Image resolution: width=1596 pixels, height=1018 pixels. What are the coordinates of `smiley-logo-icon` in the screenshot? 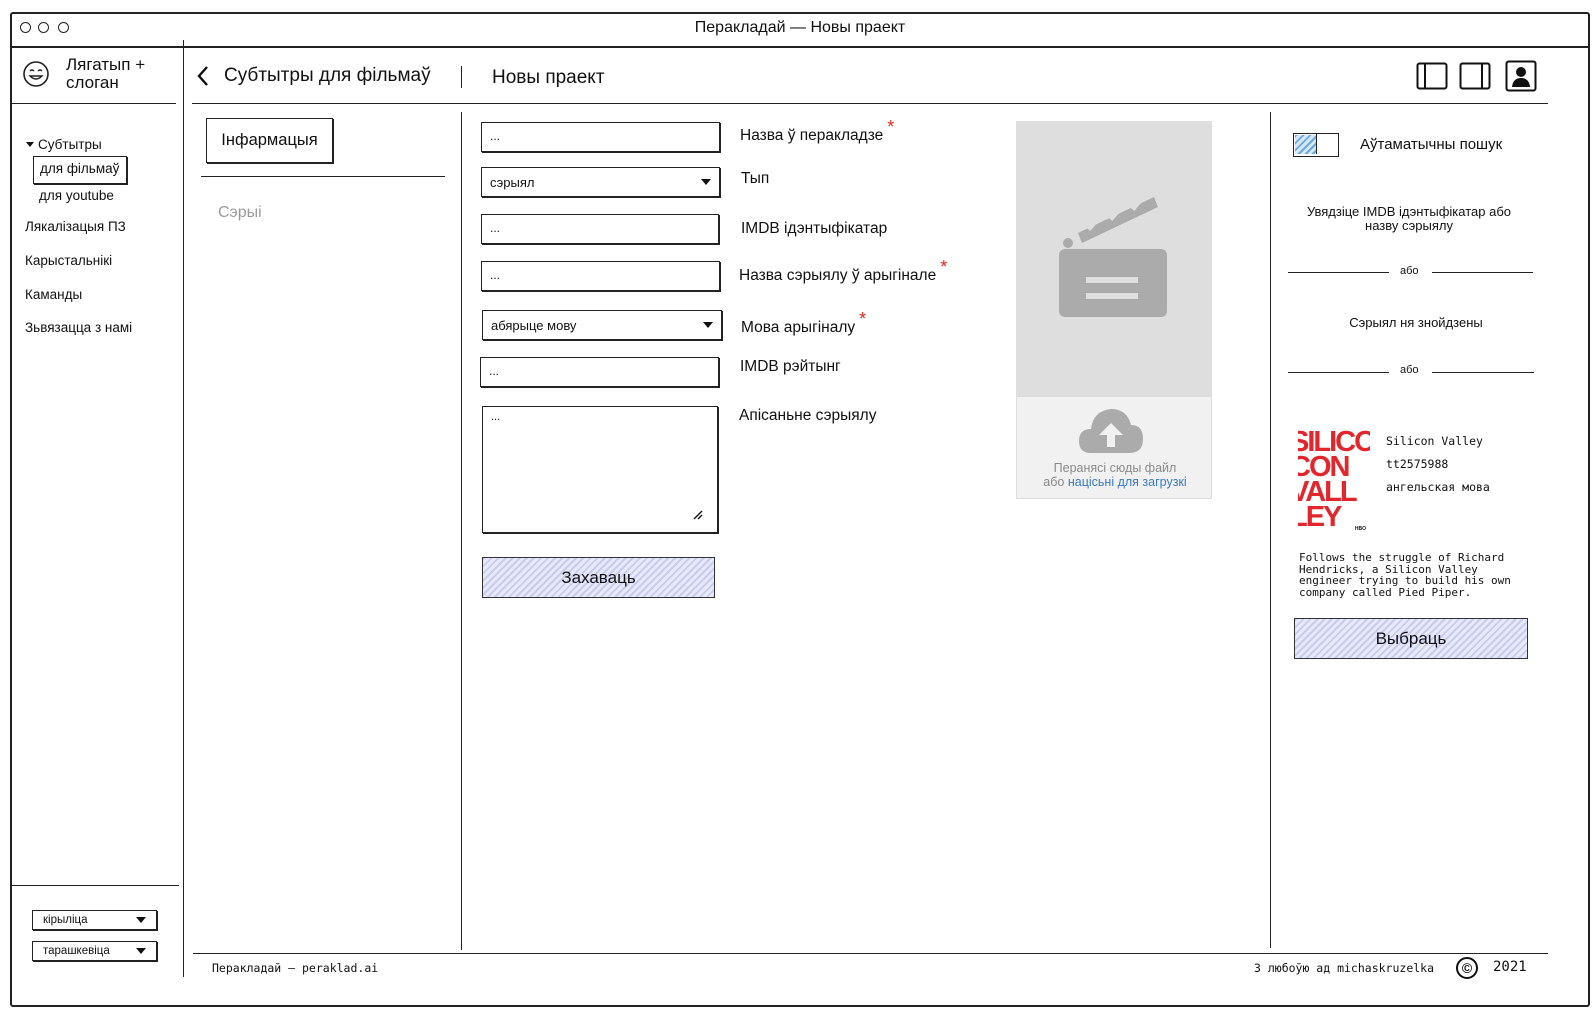 It's located at (36, 74).